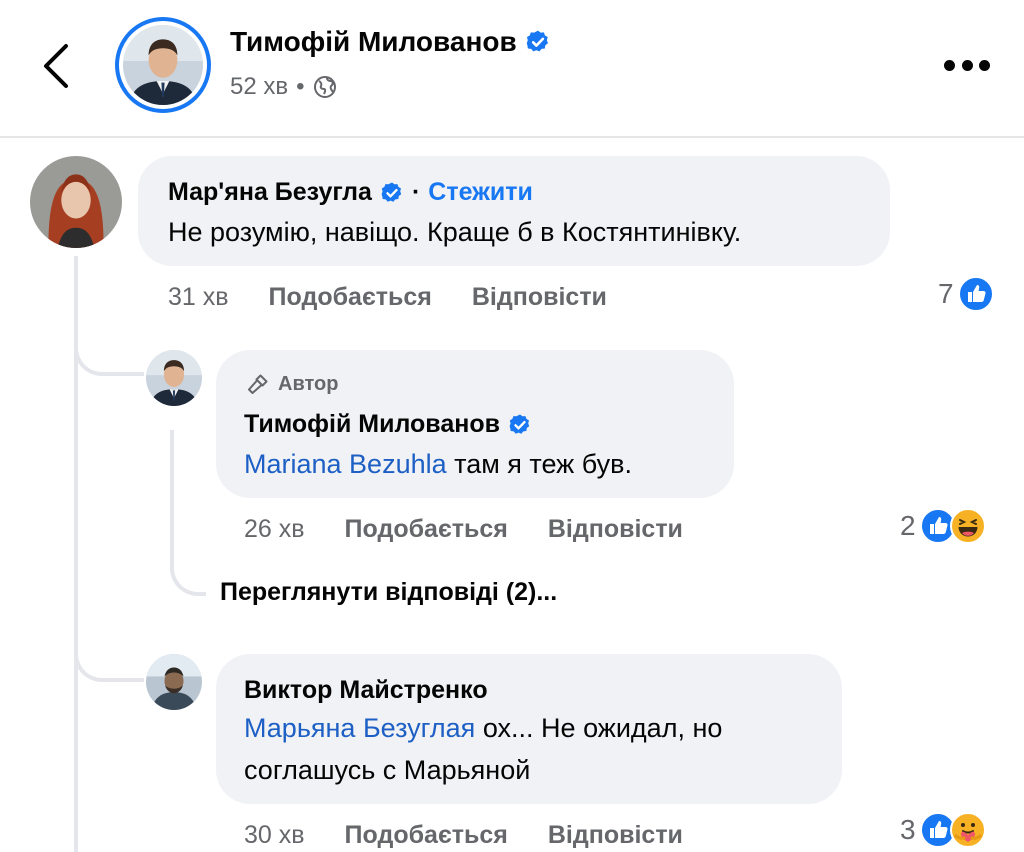  Describe the element at coordinates (946, 293) in the screenshot. I see `reaction-count: 7` at that location.